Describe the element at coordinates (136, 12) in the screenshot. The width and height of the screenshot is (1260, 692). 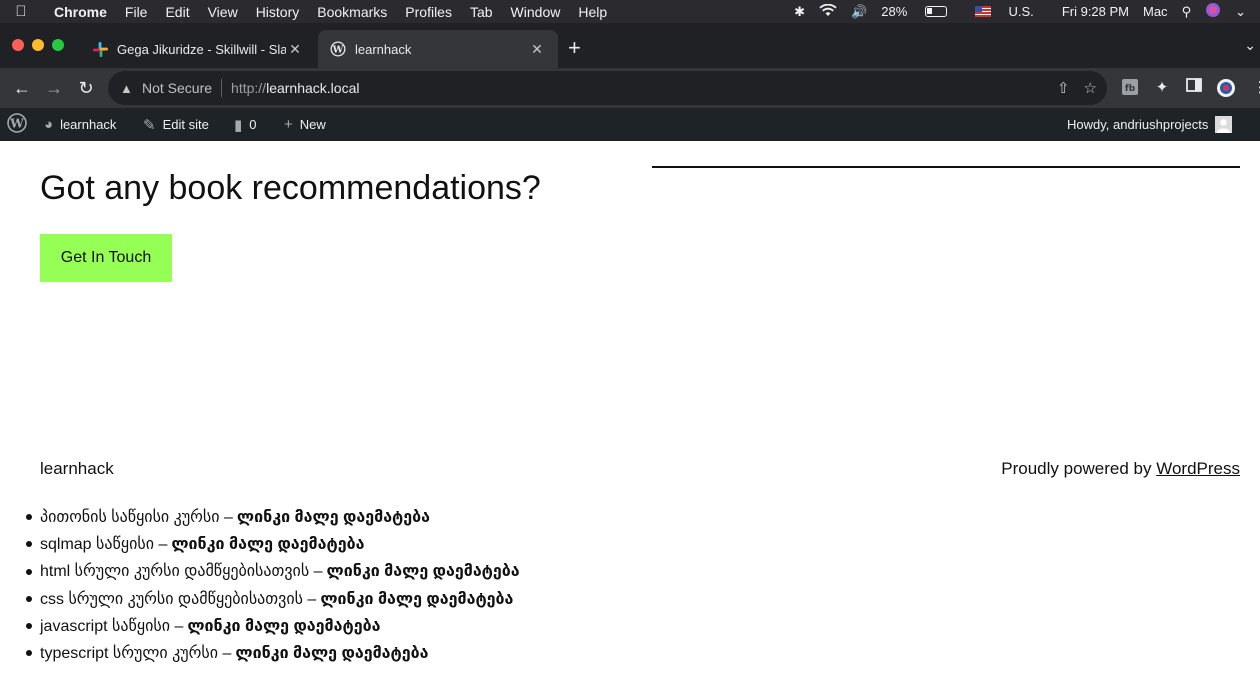
I see `menu-file: File` at that location.